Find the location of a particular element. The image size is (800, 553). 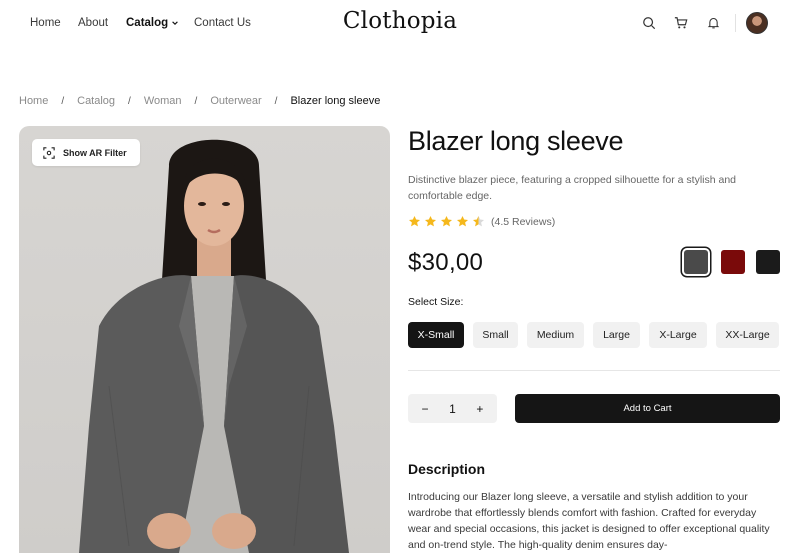

rating: (4.5 Reviews) is located at coordinates (481, 221).